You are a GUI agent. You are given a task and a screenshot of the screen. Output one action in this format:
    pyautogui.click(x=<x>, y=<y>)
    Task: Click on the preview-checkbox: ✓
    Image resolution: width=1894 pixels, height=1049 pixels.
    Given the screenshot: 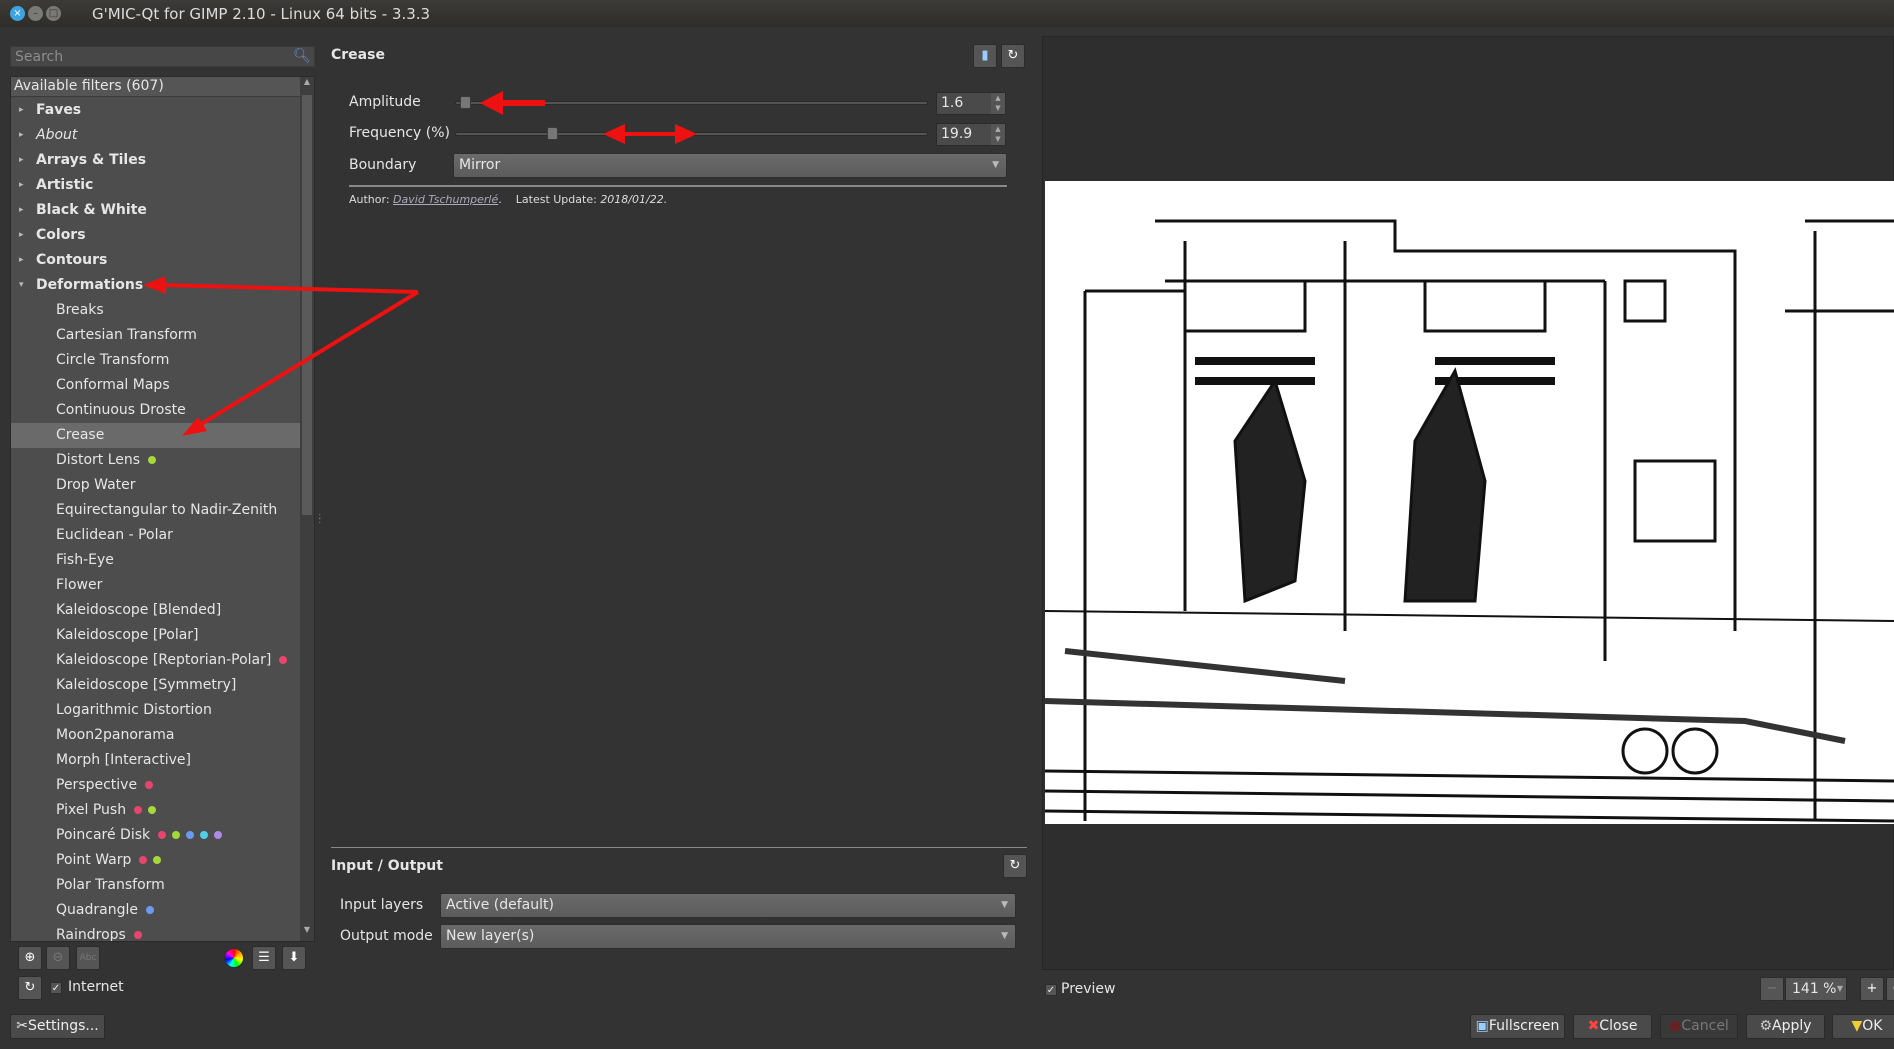 What is the action you would take?
    pyautogui.click(x=1051, y=990)
    